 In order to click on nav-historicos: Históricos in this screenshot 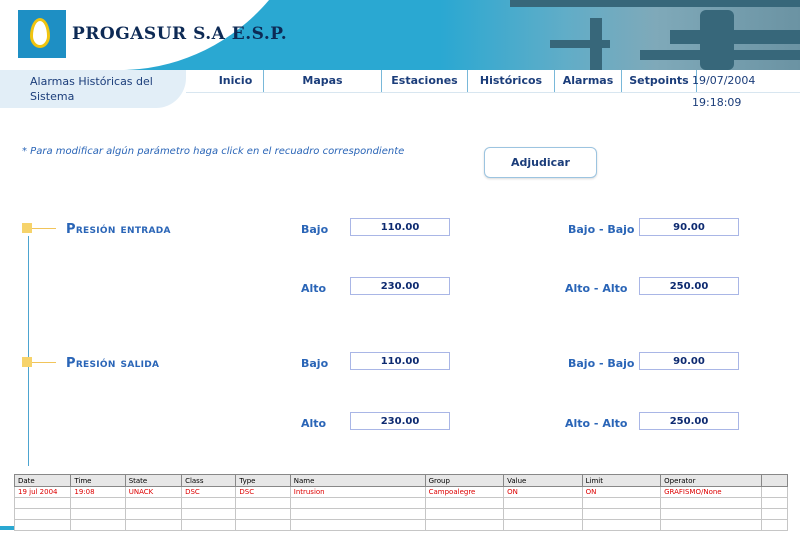, I will do `click(511, 81)`.